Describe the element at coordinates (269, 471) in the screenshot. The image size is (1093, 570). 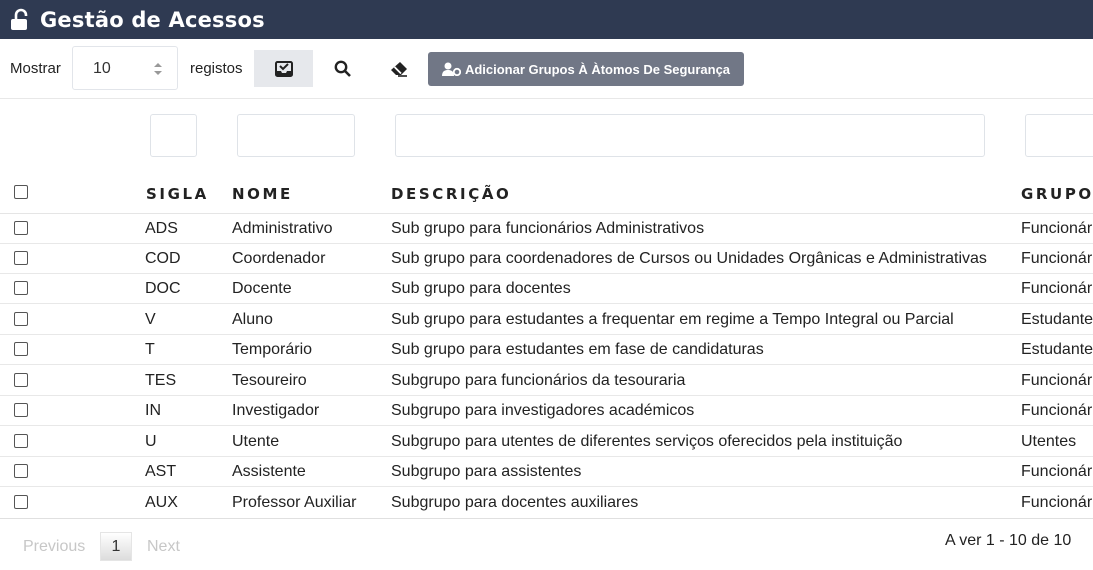
I see `cell-nome: Assistente` at that location.